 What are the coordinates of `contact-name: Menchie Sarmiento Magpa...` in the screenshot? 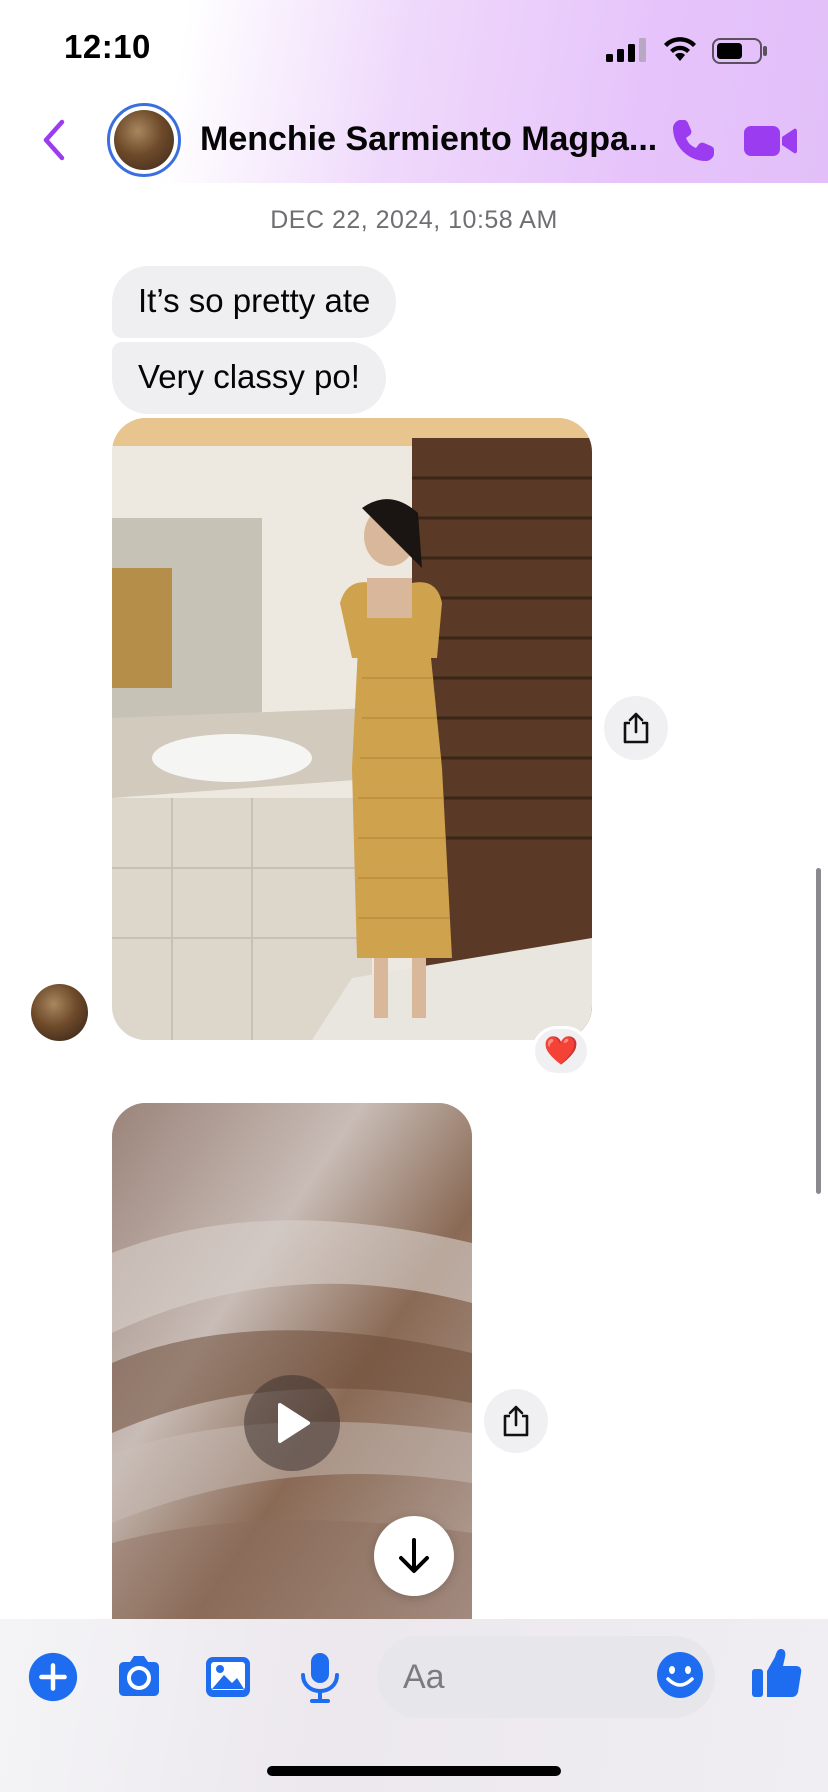 It's located at (435, 139).